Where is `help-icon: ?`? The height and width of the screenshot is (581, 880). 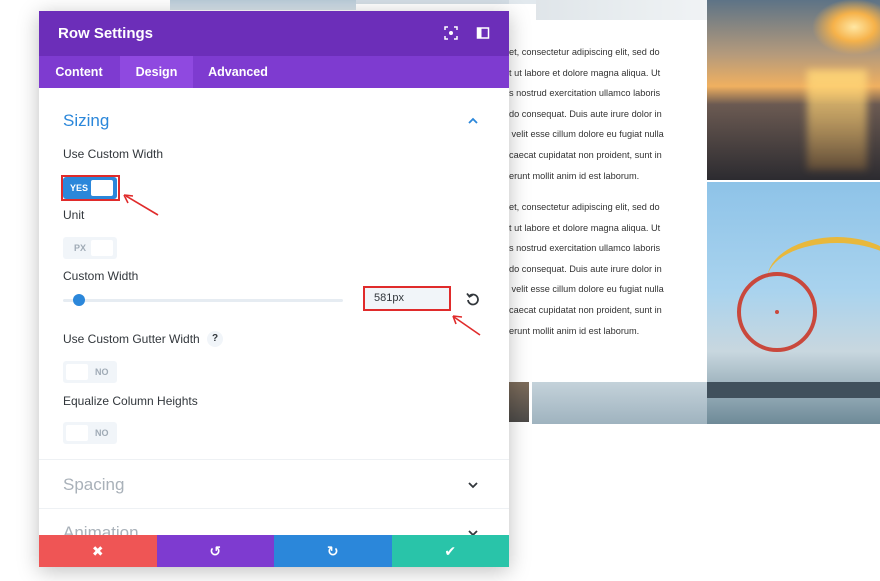 help-icon: ? is located at coordinates (215, 339).